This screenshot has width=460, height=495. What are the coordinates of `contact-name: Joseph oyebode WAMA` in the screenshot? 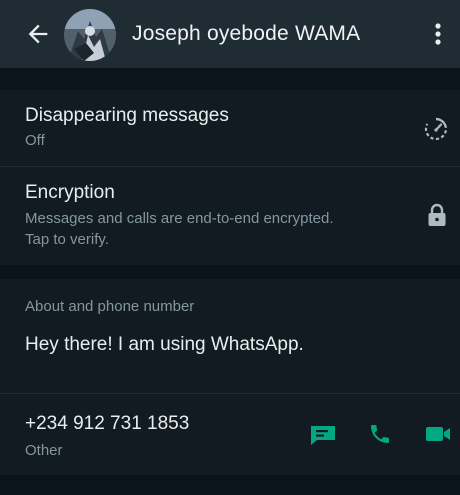 It's located at (246, 34).